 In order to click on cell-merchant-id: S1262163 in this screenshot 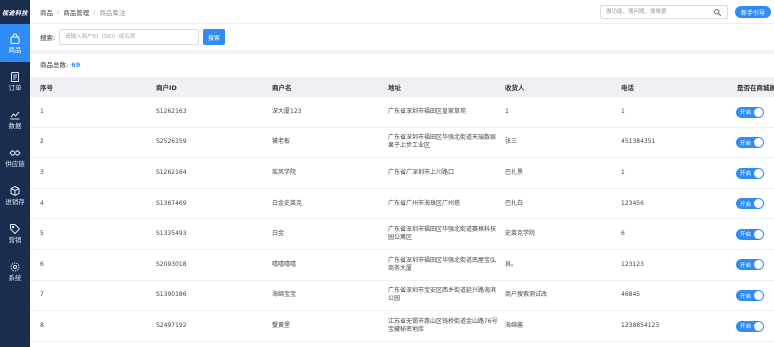, I will do `click(171, 111)`.